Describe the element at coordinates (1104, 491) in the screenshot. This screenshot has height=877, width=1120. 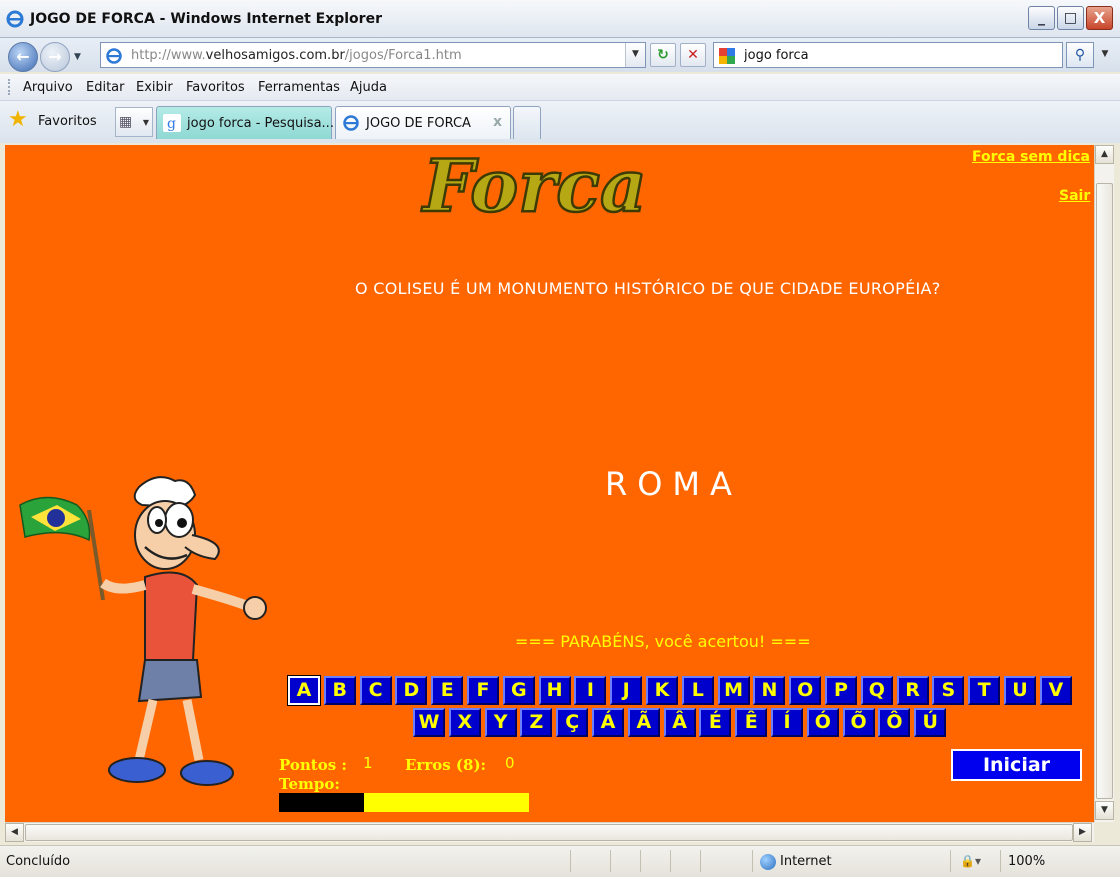
I see `vertical-scroll-thumb` at that location.